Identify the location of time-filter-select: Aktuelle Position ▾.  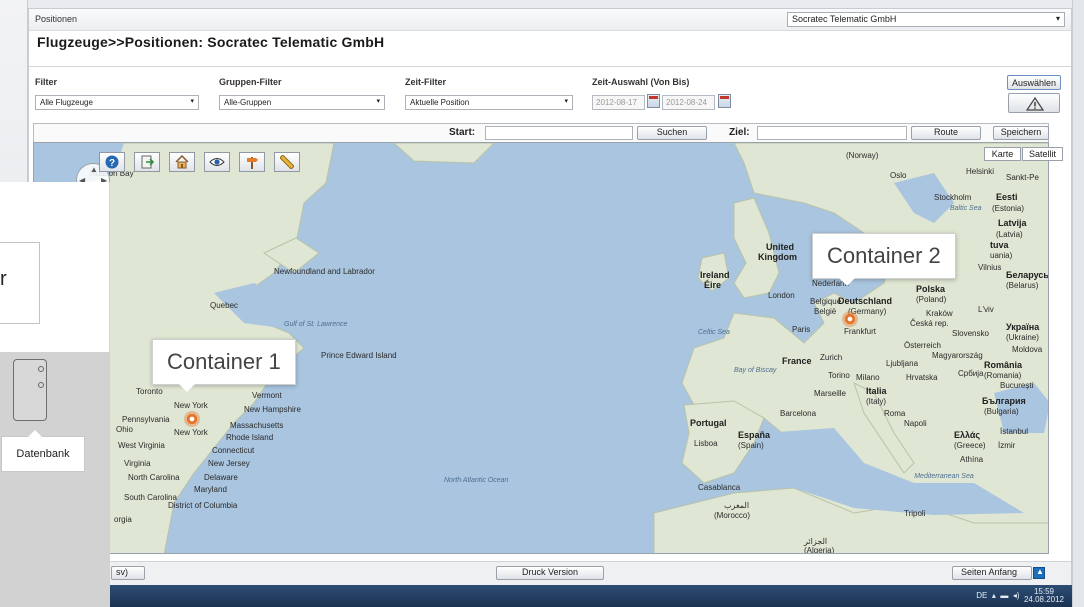
(489, 102).